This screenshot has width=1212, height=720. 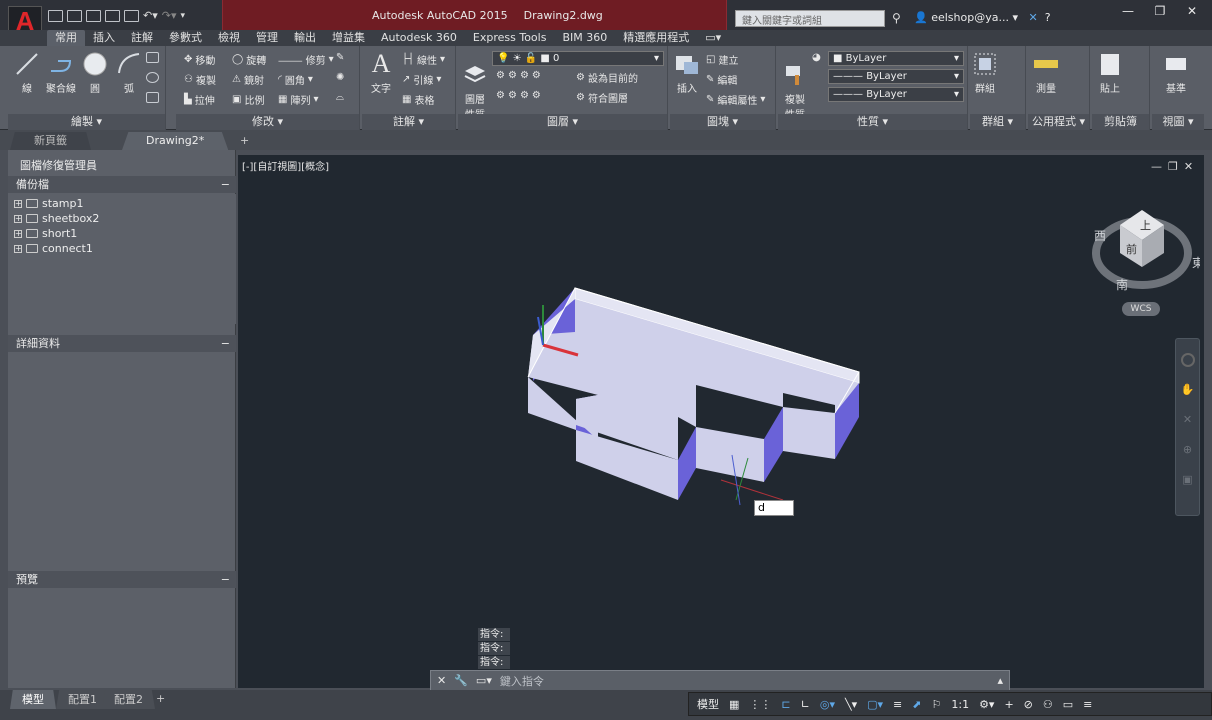 What do you see at coordinates (1028, 704) in the screenshot?
I see `isolate-icon: ⊘` at bounding box center [1028, 704].